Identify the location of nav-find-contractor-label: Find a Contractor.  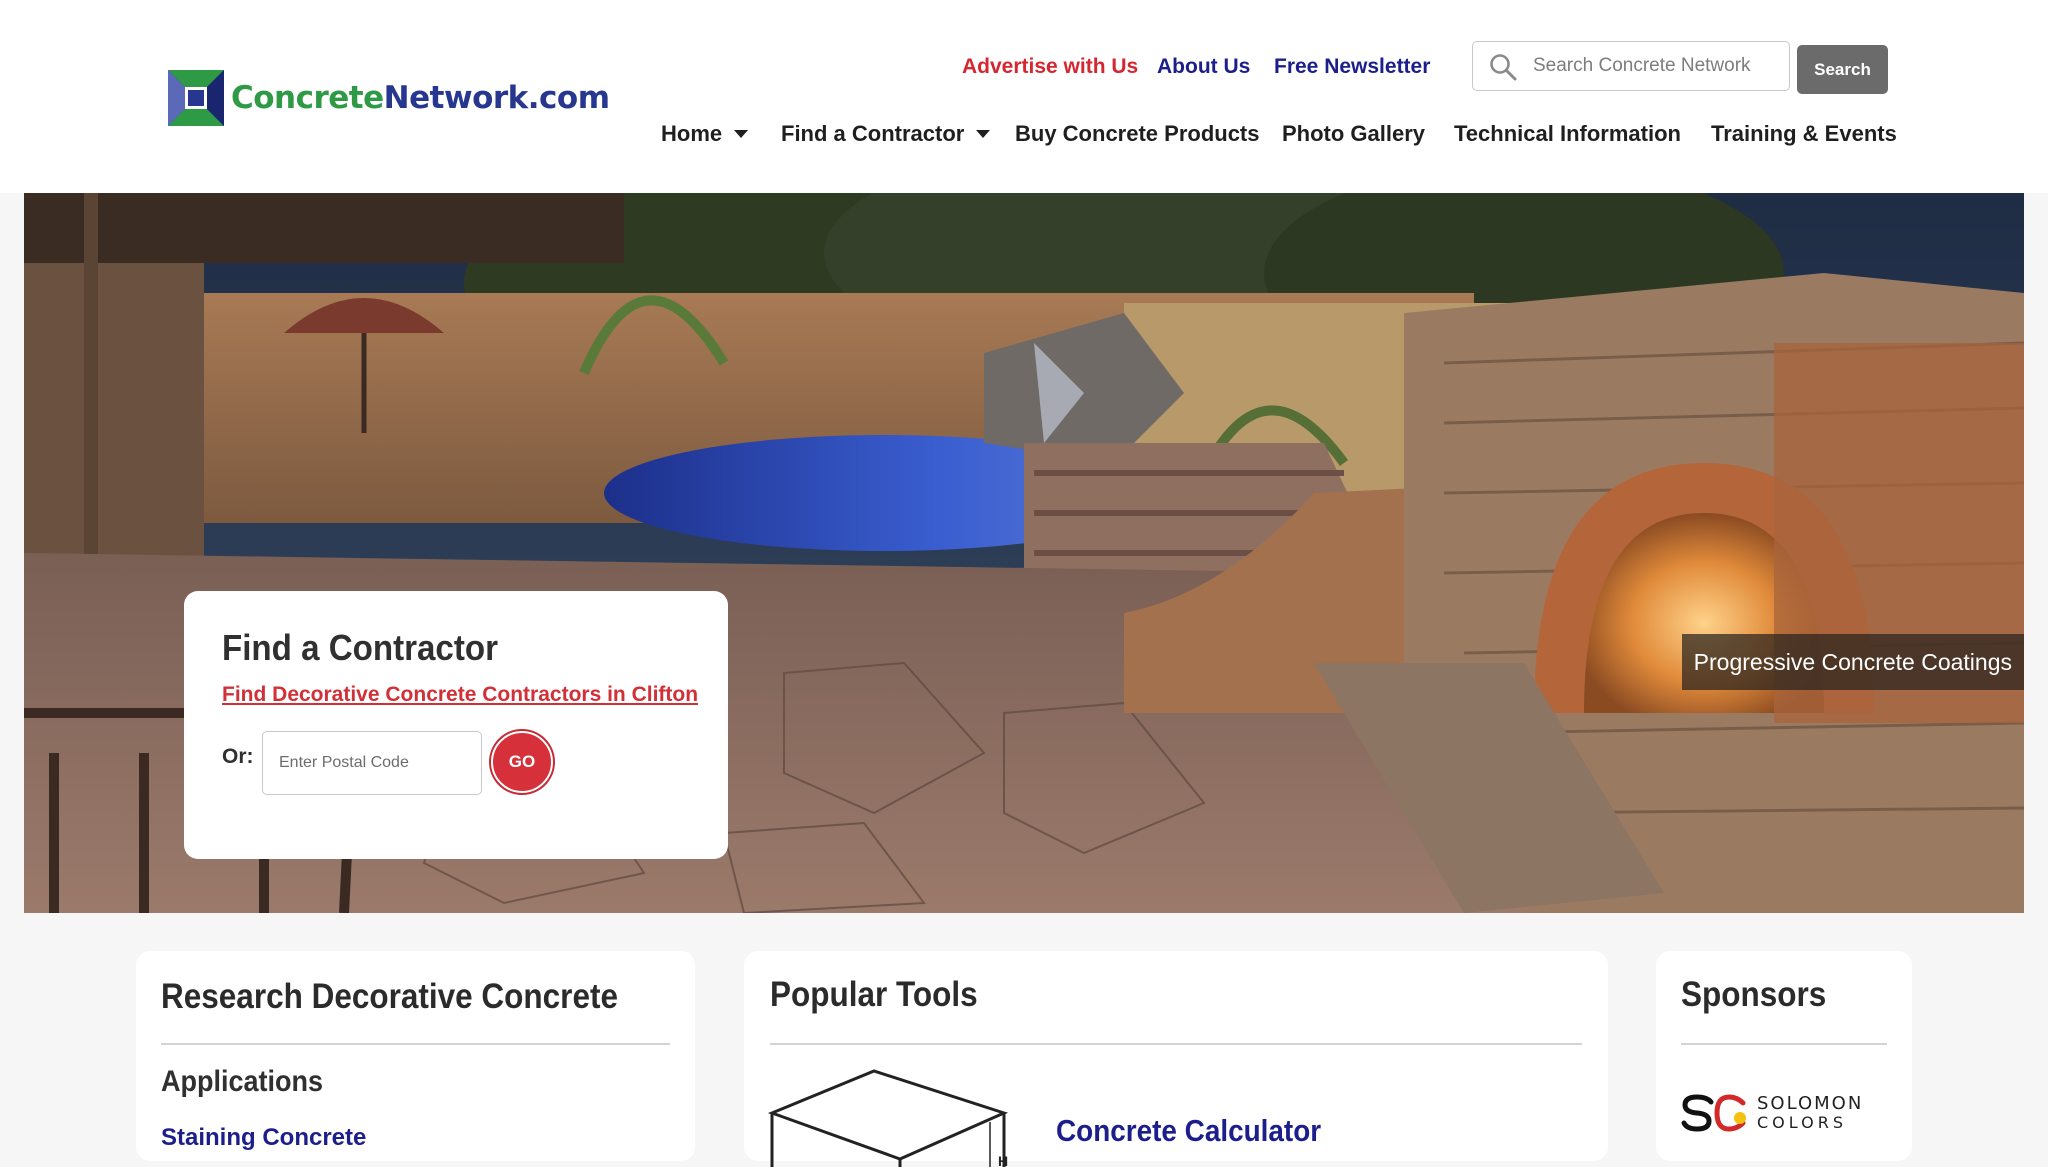
(873, 133).